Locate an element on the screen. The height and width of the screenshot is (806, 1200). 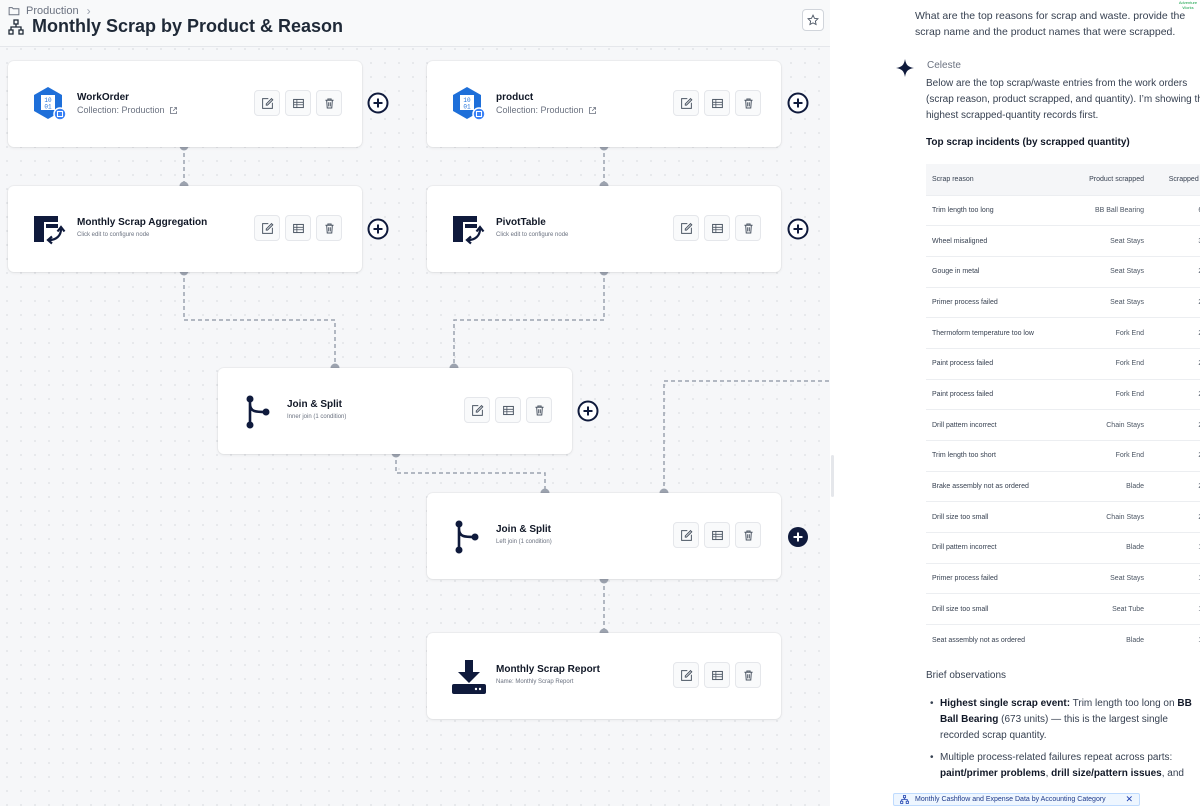
git-merge-icon is located at coordinates (258, 412).